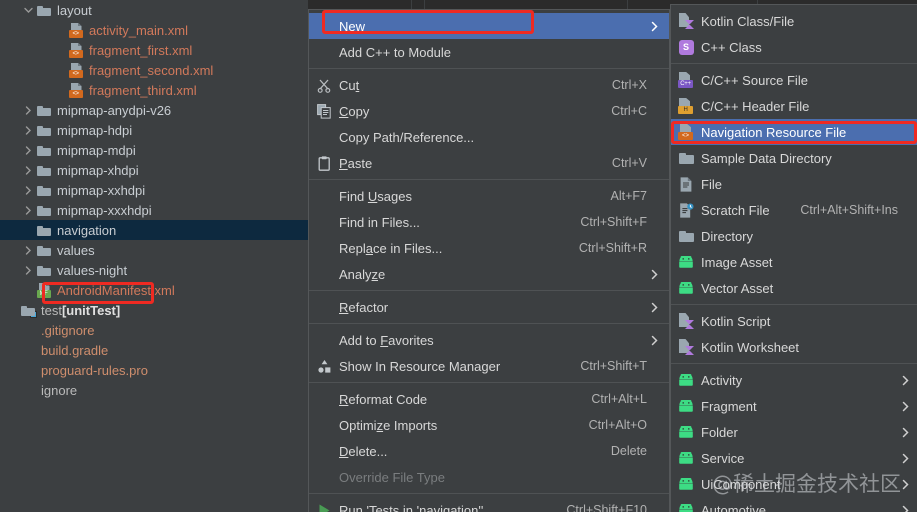 Image resolution: width=917 pixels, height=512 pixels. Describe the element at coordinates (154, 150) in the screenshot. I see `tree-row: mipmap-mdpi` at that location.